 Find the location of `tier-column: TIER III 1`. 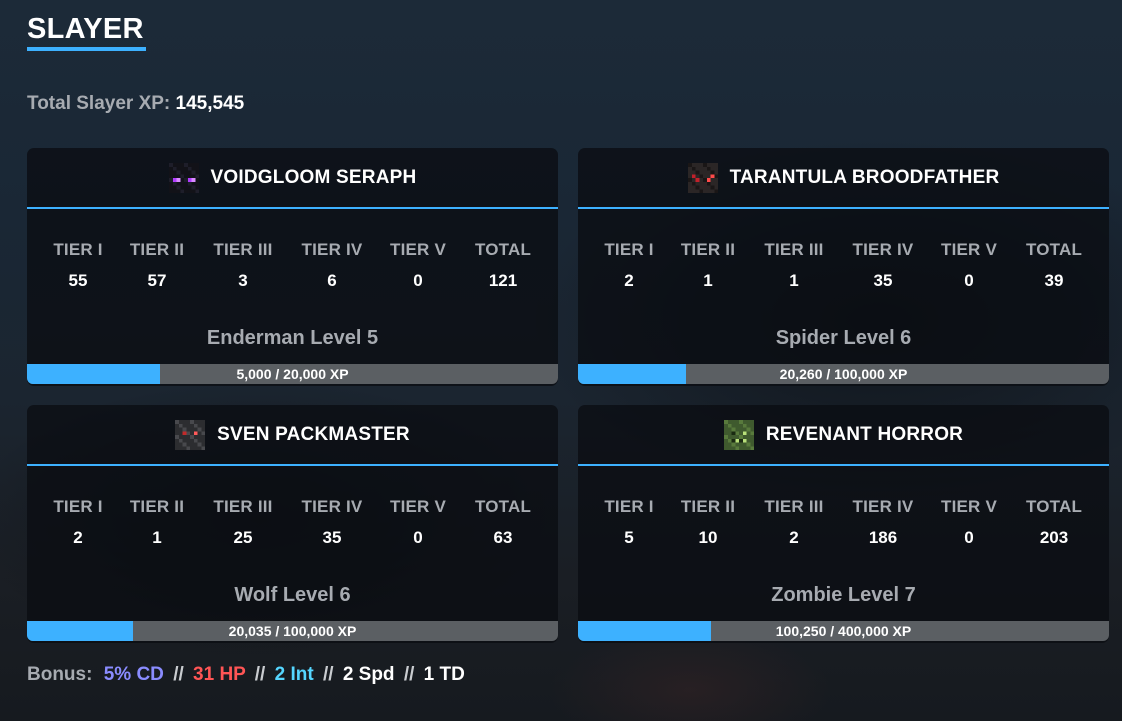

tier-column: TIER III 1 is located at coordinates (794, 265).